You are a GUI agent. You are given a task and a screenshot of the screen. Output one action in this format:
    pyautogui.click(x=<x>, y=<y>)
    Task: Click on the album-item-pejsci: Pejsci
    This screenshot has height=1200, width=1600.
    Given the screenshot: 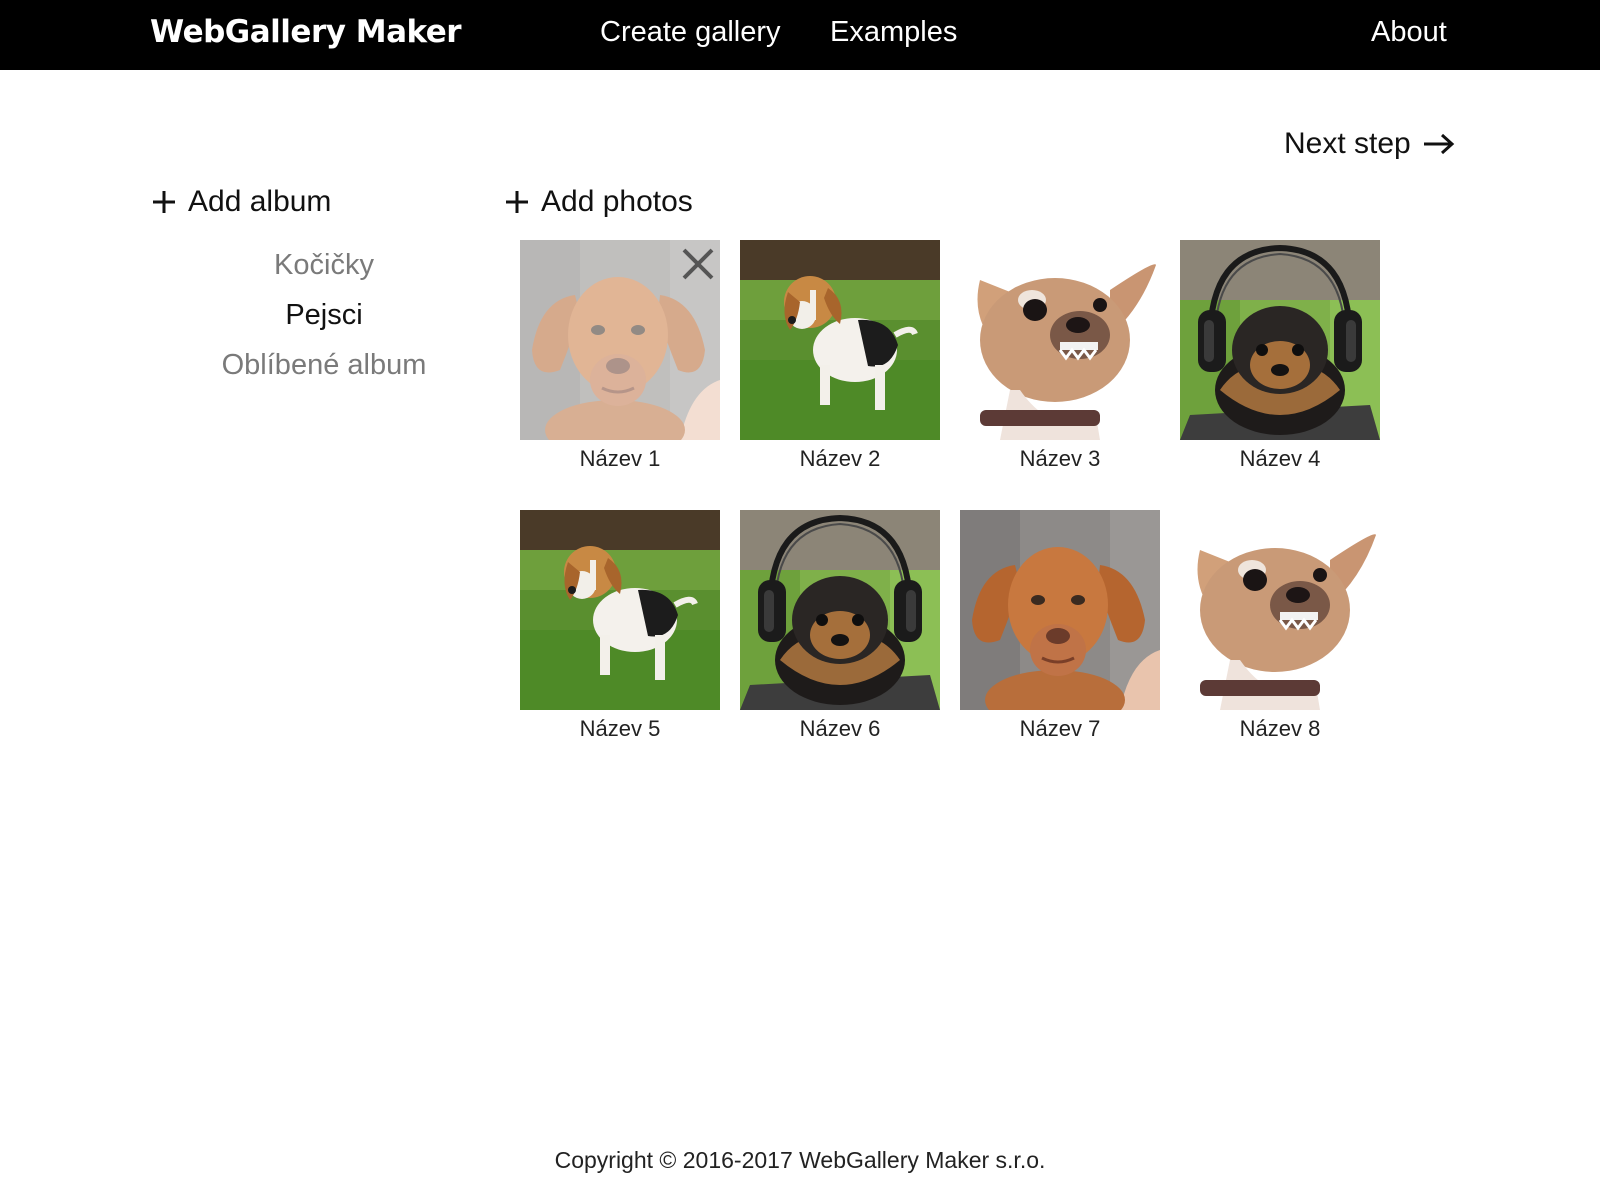 What is the action you would take?
    pyautogui.click(x=324, y=315)
    